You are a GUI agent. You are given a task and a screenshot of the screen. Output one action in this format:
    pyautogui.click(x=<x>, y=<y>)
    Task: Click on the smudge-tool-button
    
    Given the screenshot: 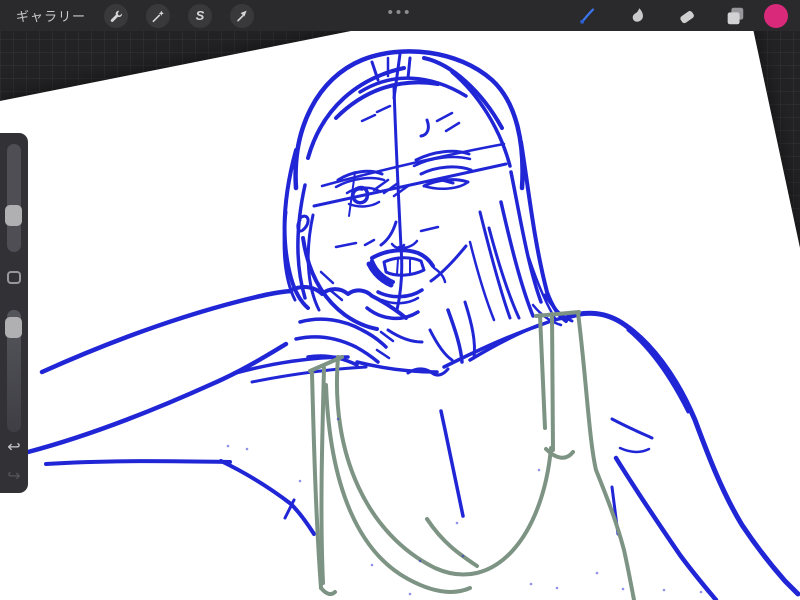 What is the action you would take?
    pyautogui.click(x=637, y=16)
    